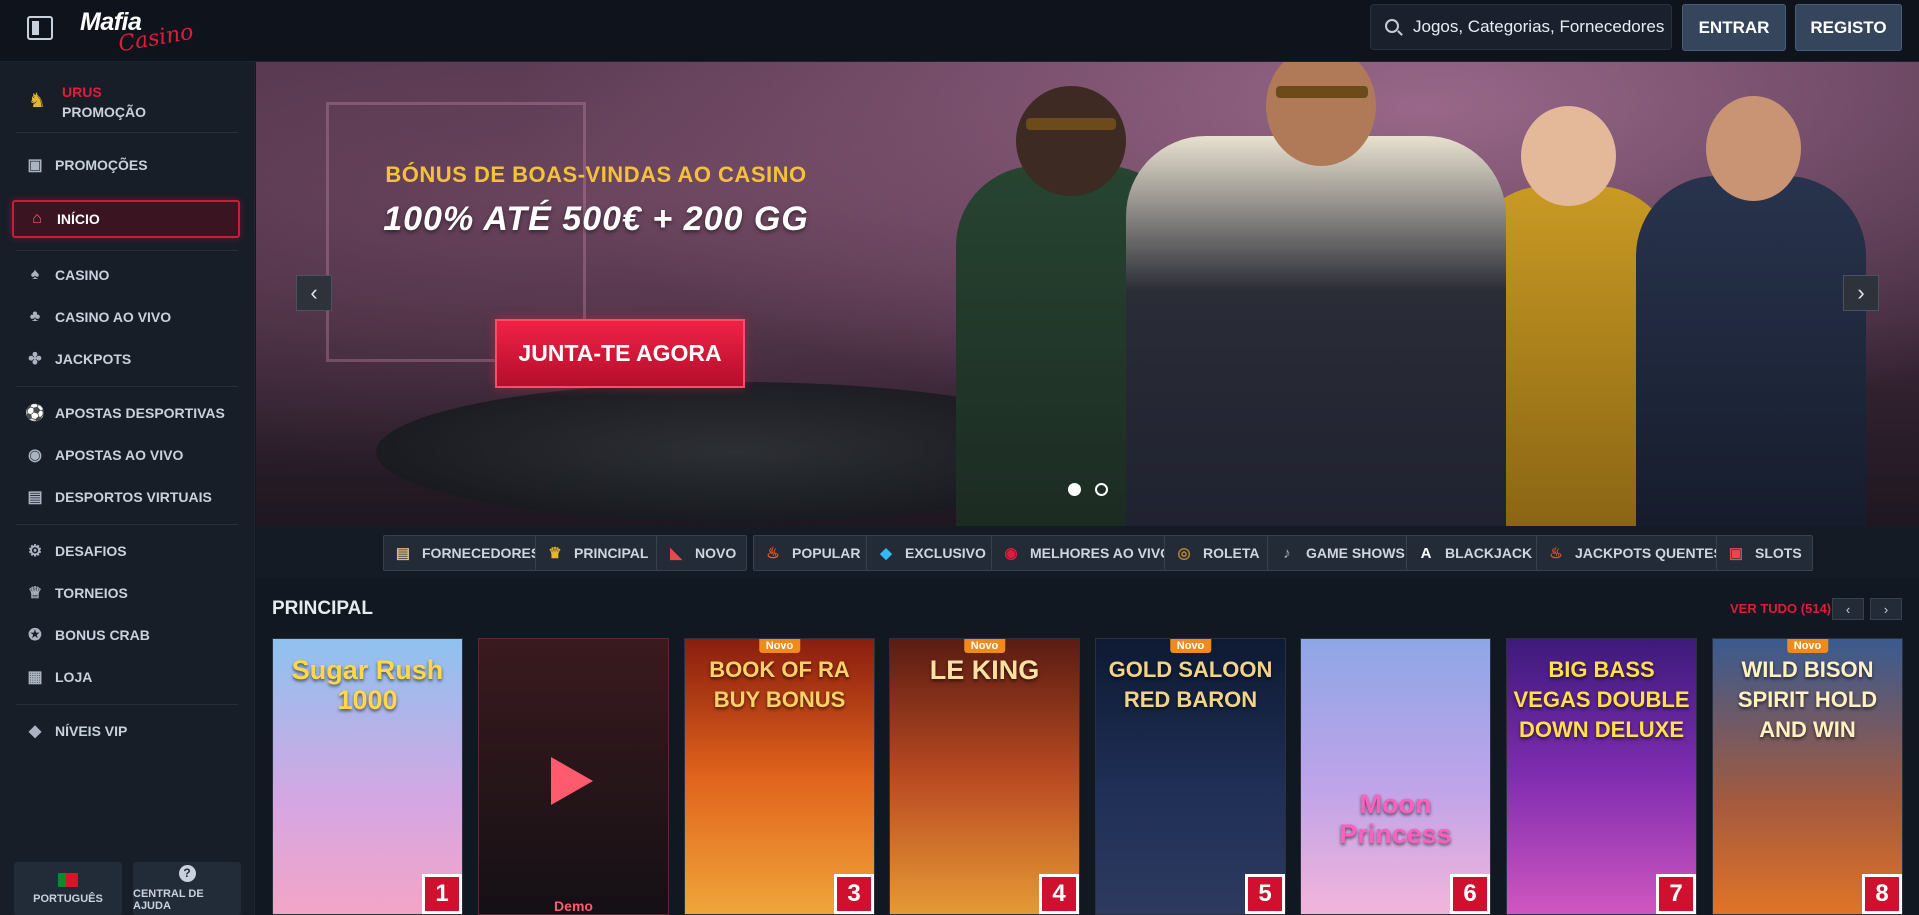 The height and width of the screenshot is (915, 1919). I want to click on play-icon, so click(572, 781).